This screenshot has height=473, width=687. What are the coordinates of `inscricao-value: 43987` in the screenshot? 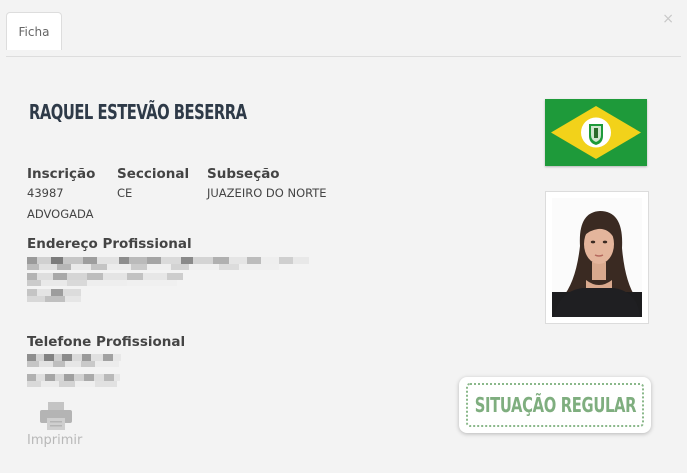 It's located at (45, 193).